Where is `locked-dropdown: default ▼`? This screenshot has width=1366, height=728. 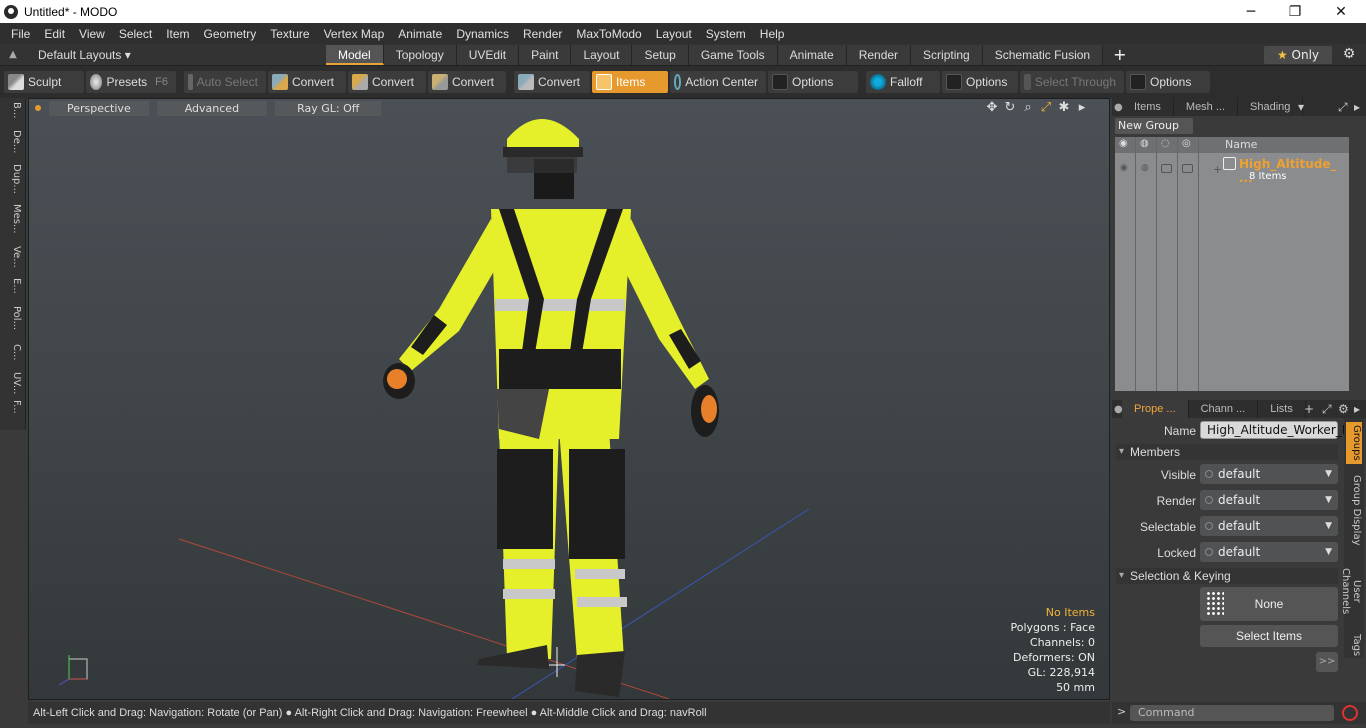 locked-dropdown: default ▼ is located at coordinates (1269, 552).